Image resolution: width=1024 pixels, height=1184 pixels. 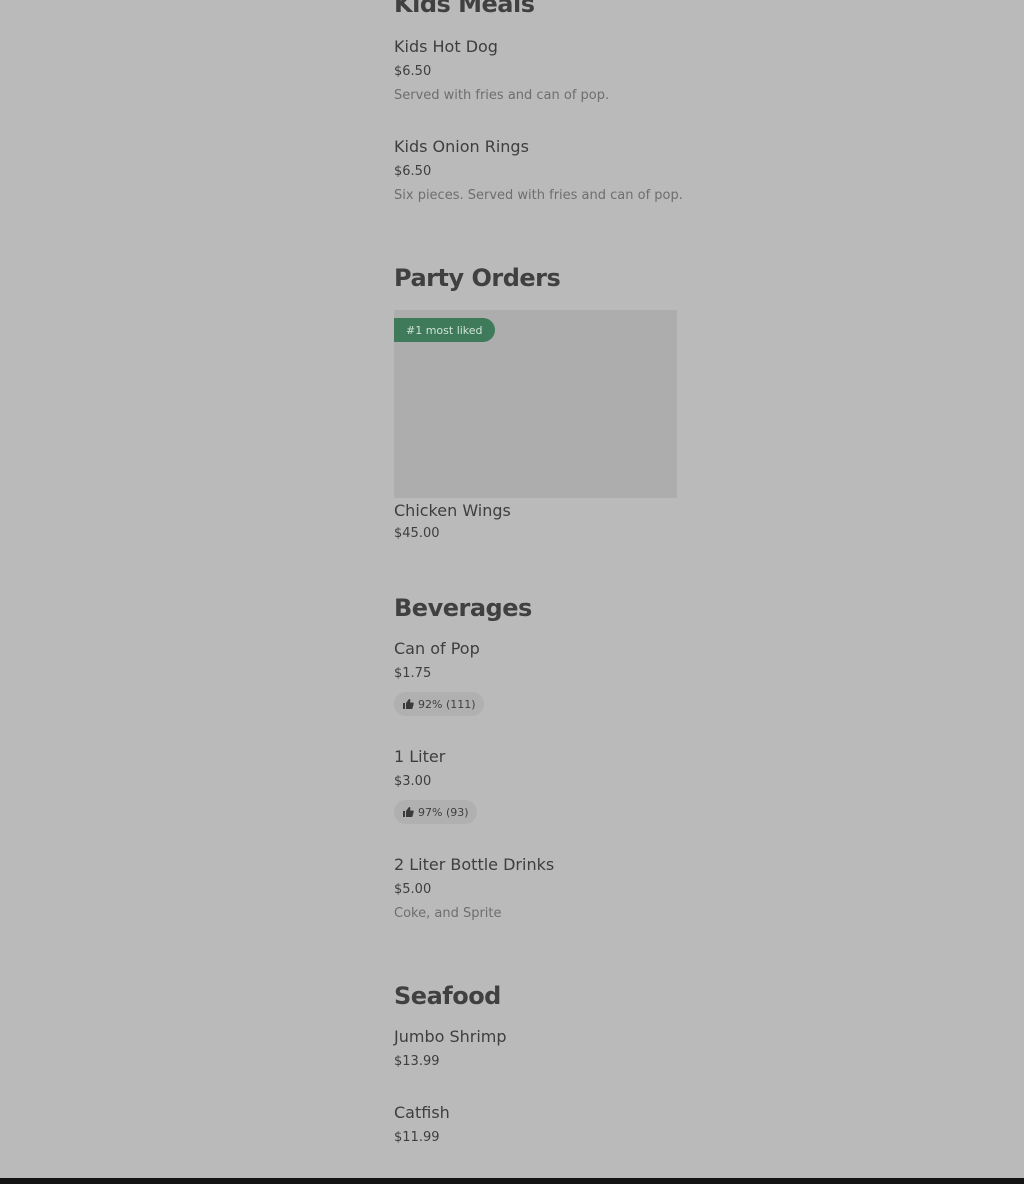 What do you see at coordinates (447, 704) in the screenshot?
I see `rating-text: 92% (111)` at bounding box center [447, 704].